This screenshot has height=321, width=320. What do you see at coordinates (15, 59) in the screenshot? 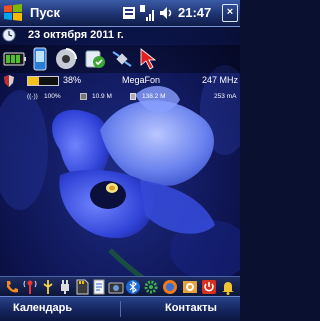
I see `battery-icon` at bounding box center [15, 59].